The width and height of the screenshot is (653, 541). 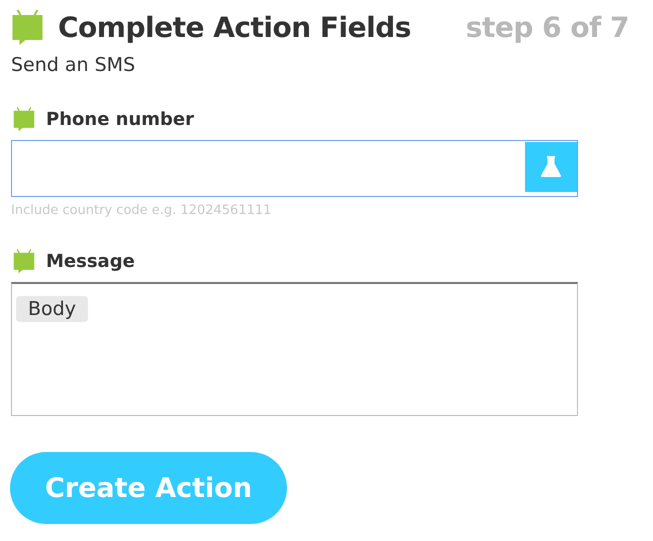 What do you see at coordinates (73, 65) in the screenshot?
I see `action-subtitle: Send an SMS` at bounding box center [73, 65].